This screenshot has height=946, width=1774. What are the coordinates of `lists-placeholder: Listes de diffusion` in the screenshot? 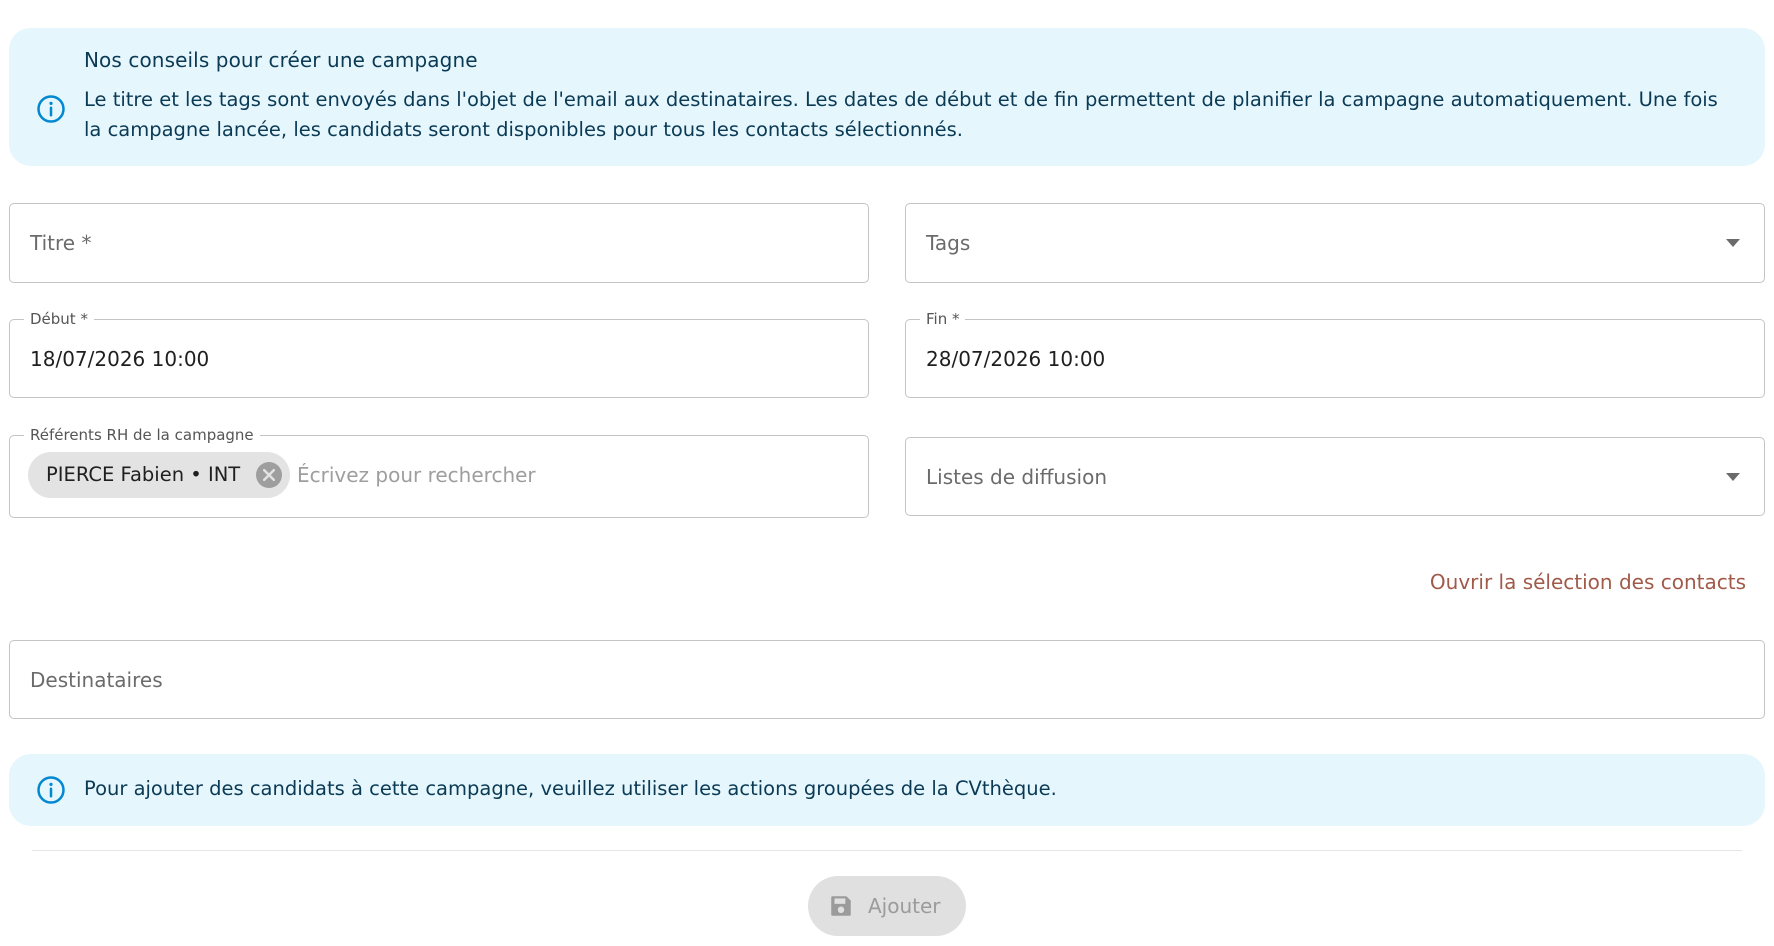 It's located at (1016, 476).